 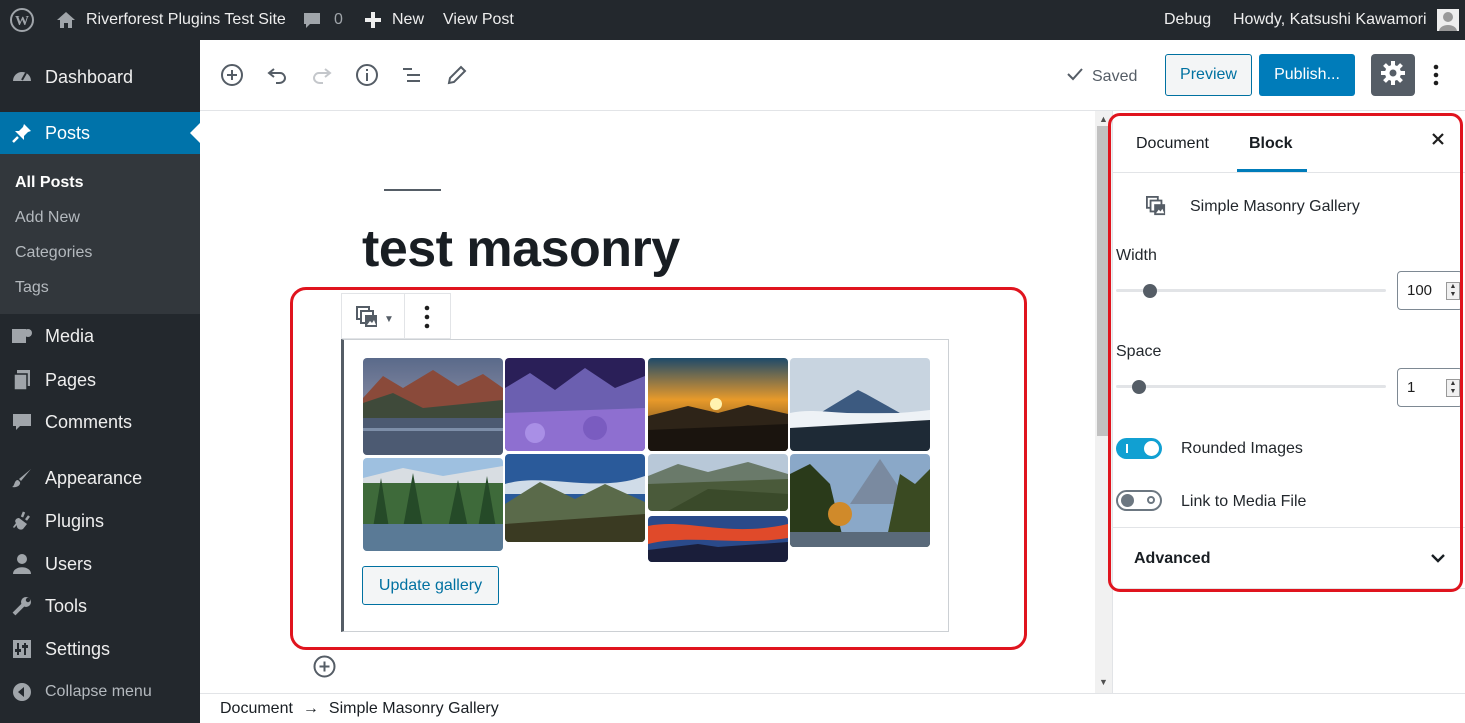 I want to click on comment-icon, so click(x=22, y=422).